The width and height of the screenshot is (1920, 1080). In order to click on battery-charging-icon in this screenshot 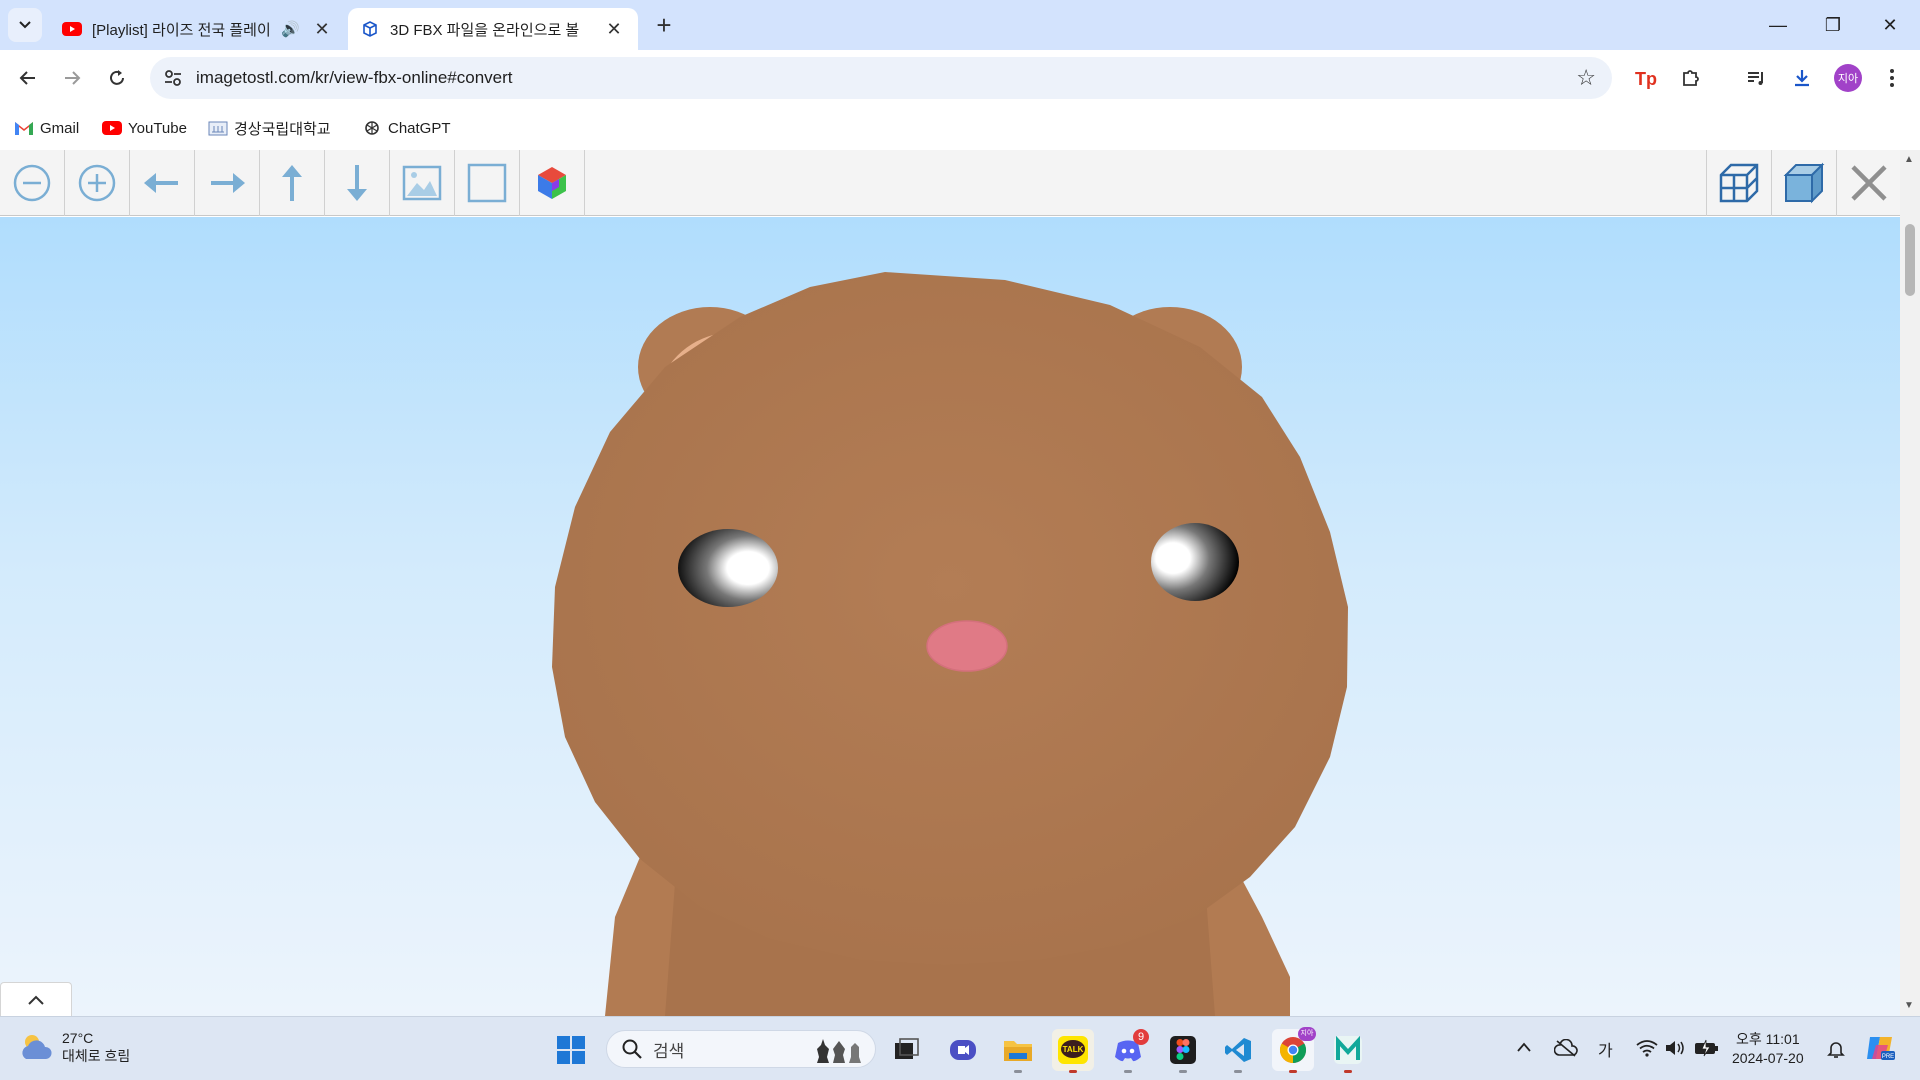, I will do `click(1707, 1048)`.